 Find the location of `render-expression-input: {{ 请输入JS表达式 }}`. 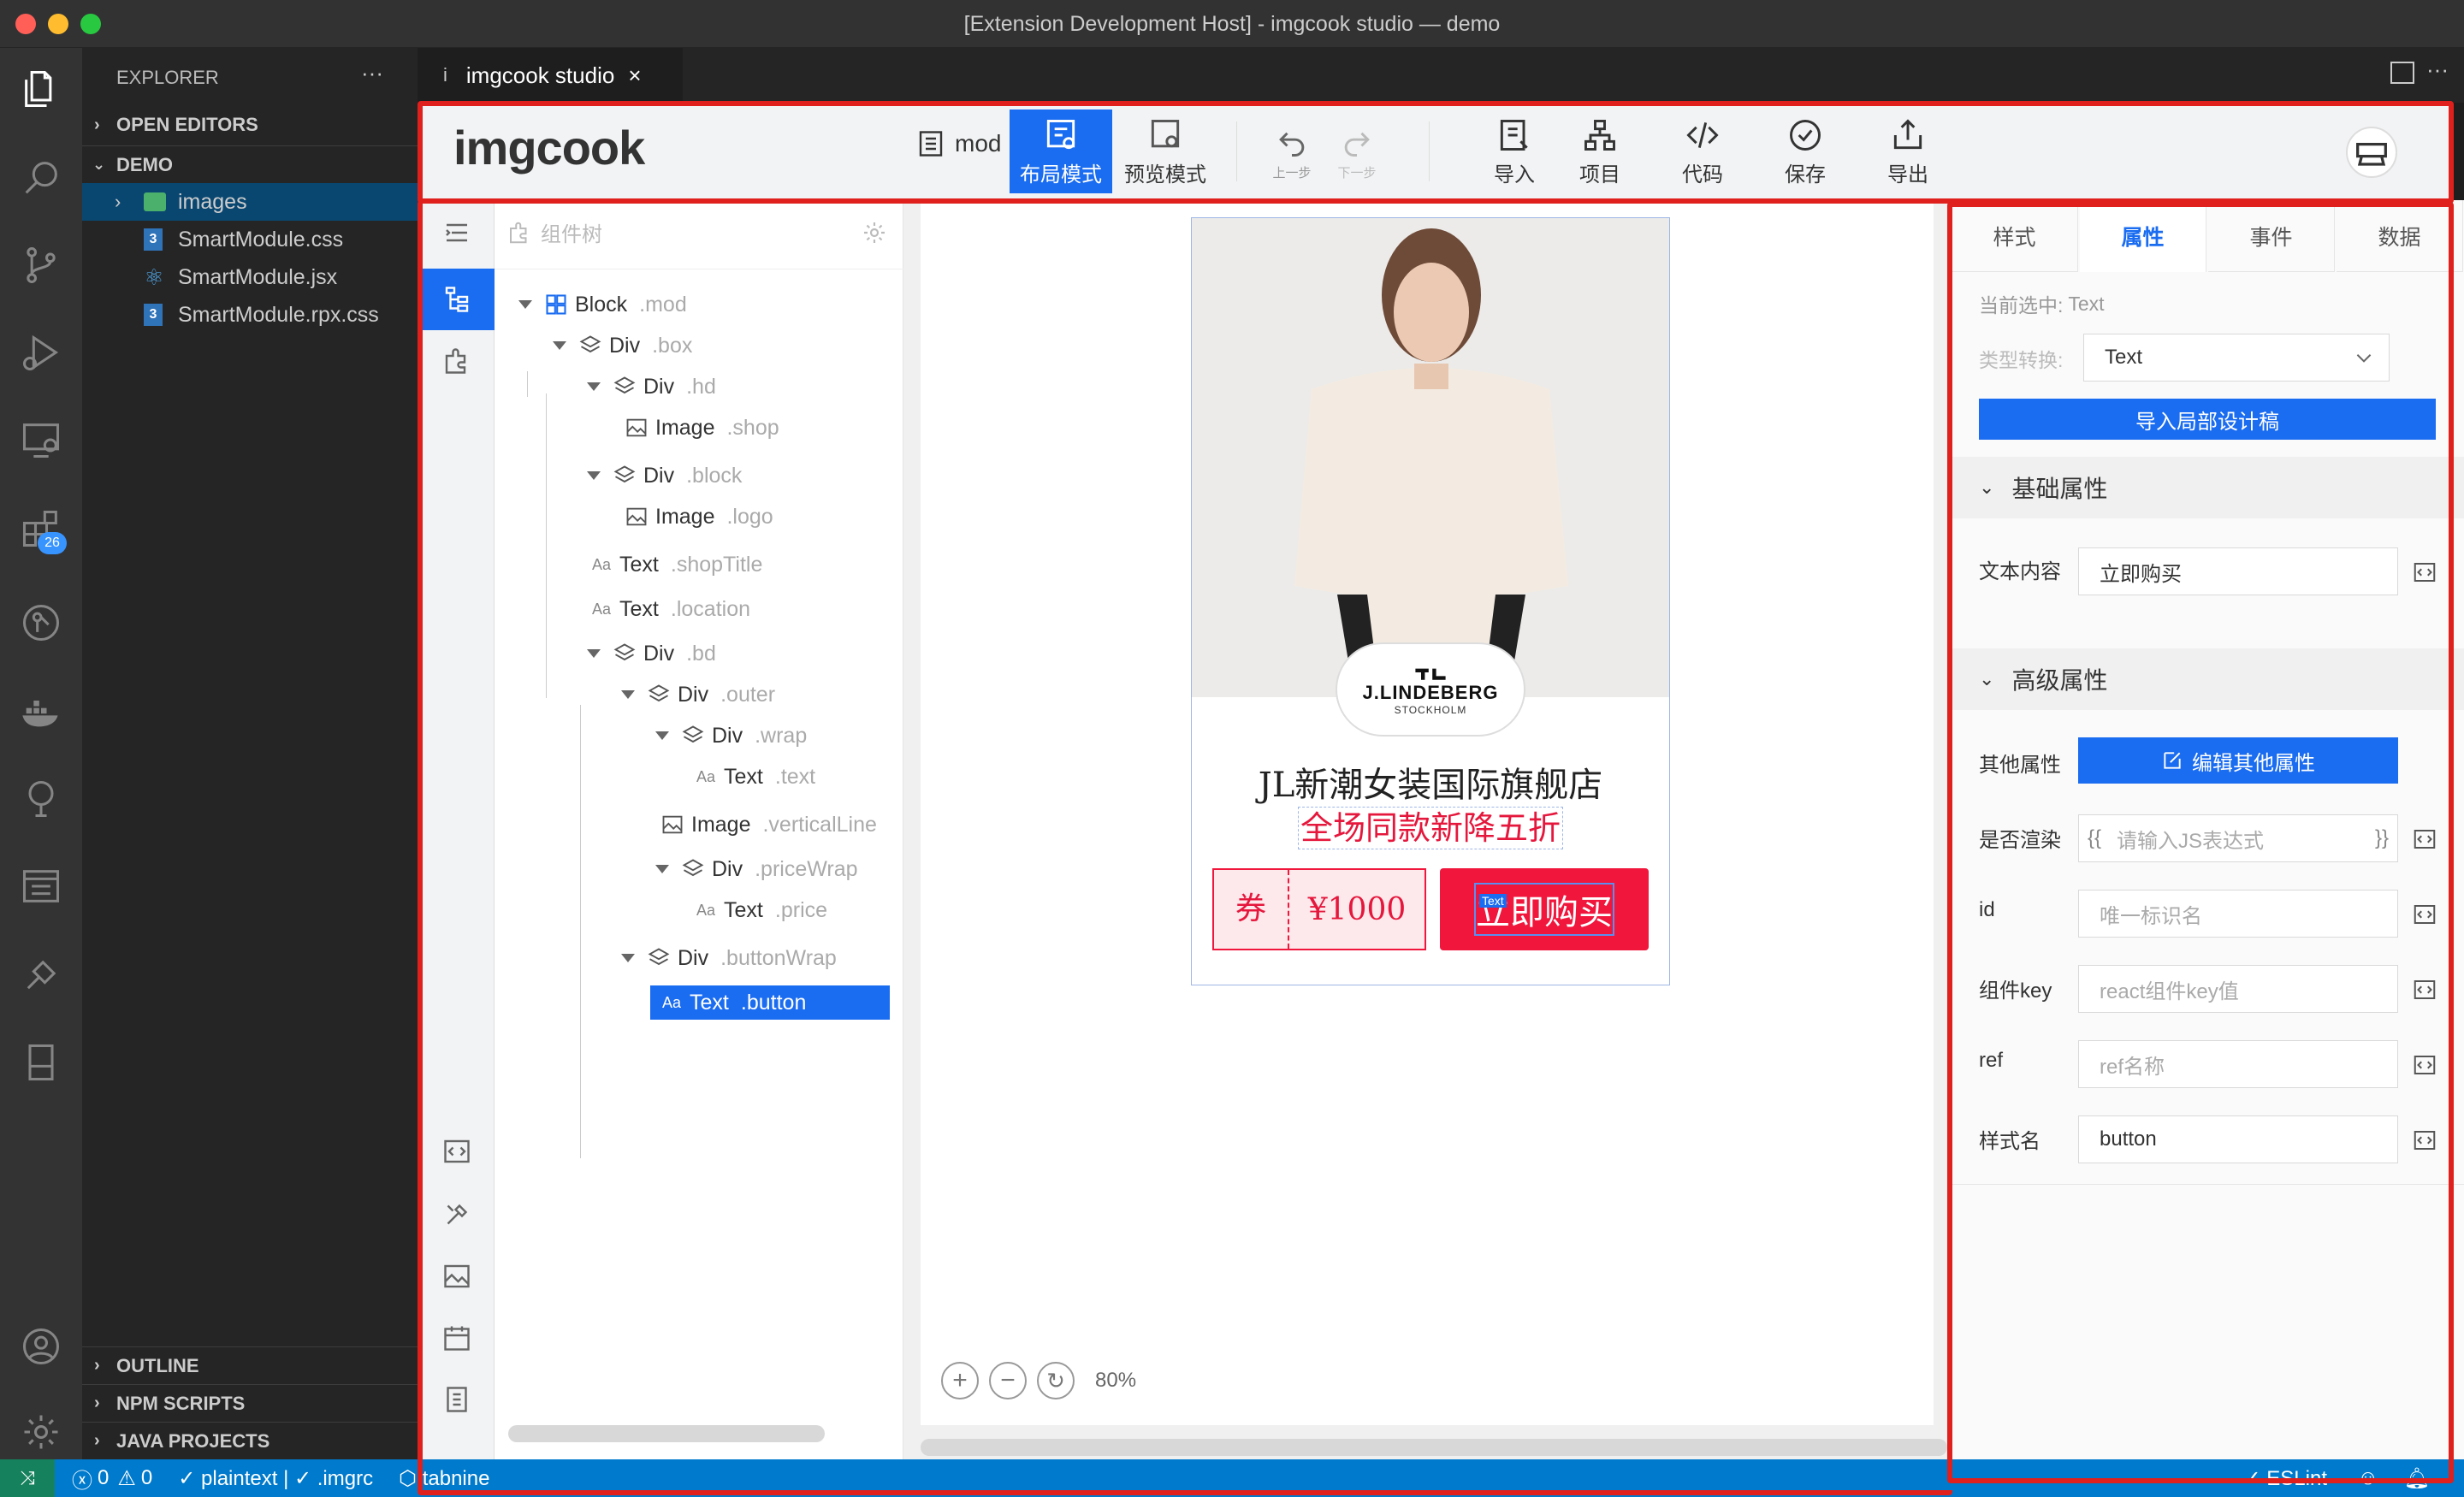

render-expression-input: {{ 请输入JS表达式 }} is located at coordinates (2238, 838).